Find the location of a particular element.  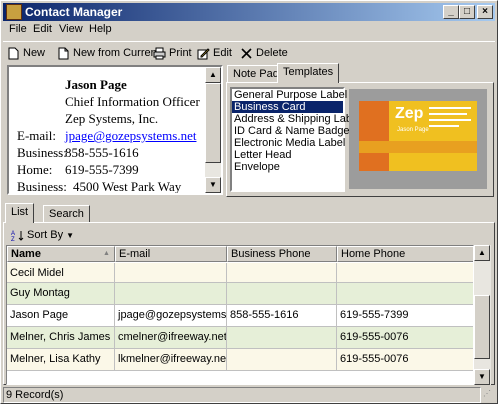

table-cell-email: cmelner@ifreeway.net is located at coordinates (171, 338).